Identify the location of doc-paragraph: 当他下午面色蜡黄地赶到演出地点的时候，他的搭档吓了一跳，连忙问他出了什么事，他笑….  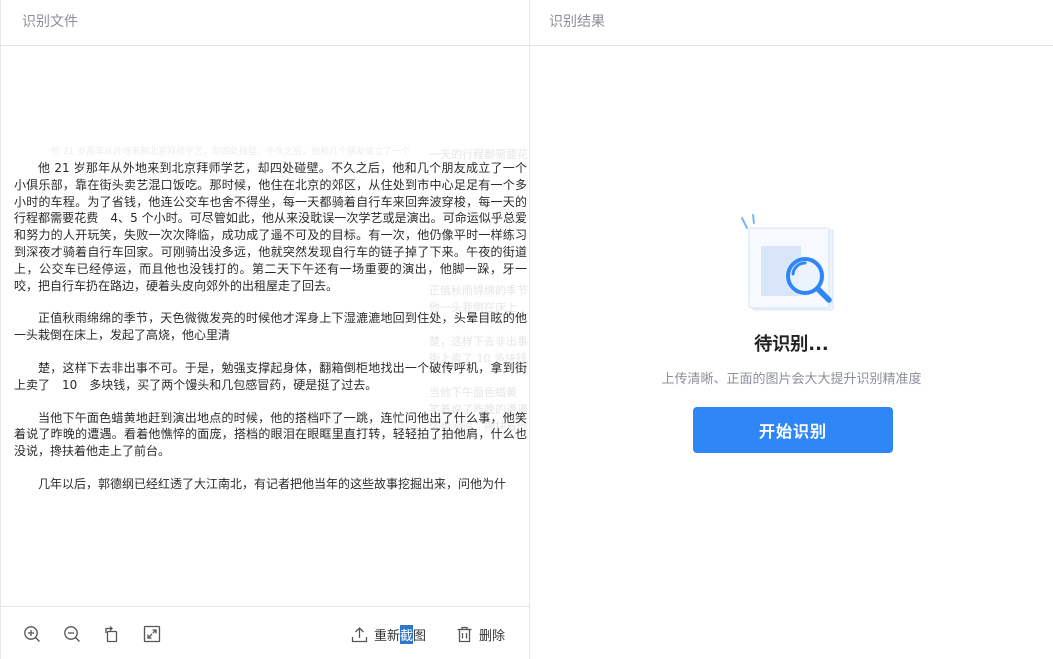
(270, 434).